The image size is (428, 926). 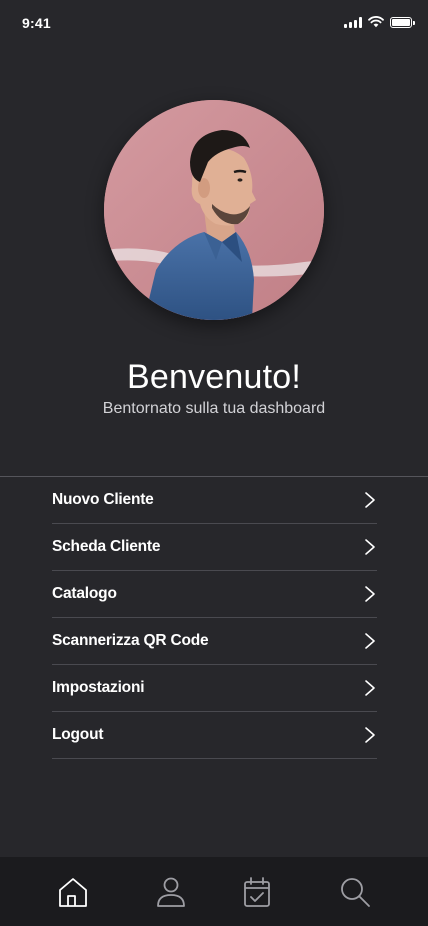 I want to click on tab-home, so click(x=73, y=892).